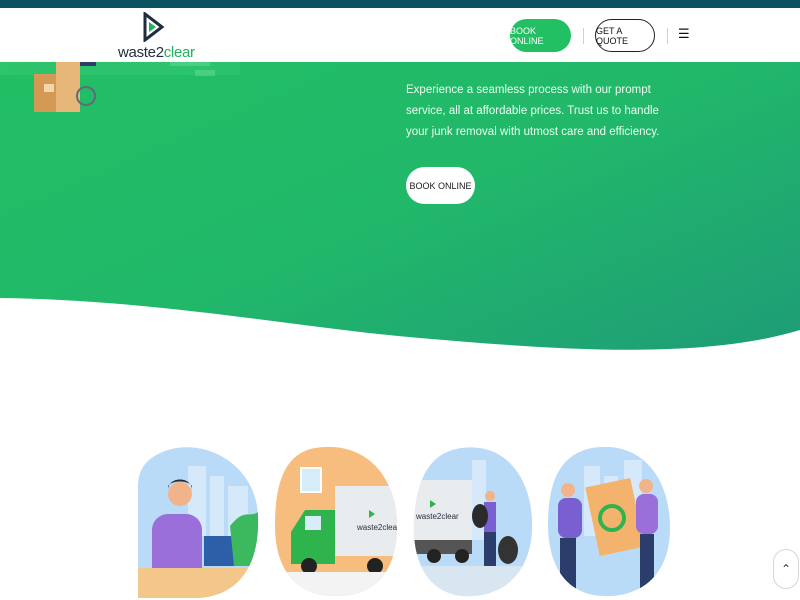 This screenshot has width=800, height=600. Describe the element at coordinates (540, 35) in the screenshot. I see `book-online-button: BOOK ONLINE` at that location.